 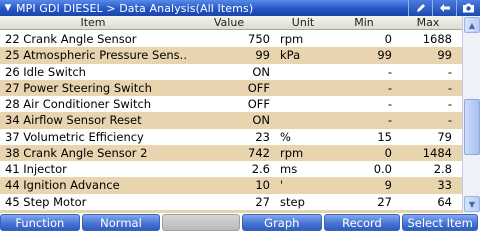 What do you see at coordinates (420, 8) in the screenshot?
I see `pencil-icon` at bounding box center [420, 8].